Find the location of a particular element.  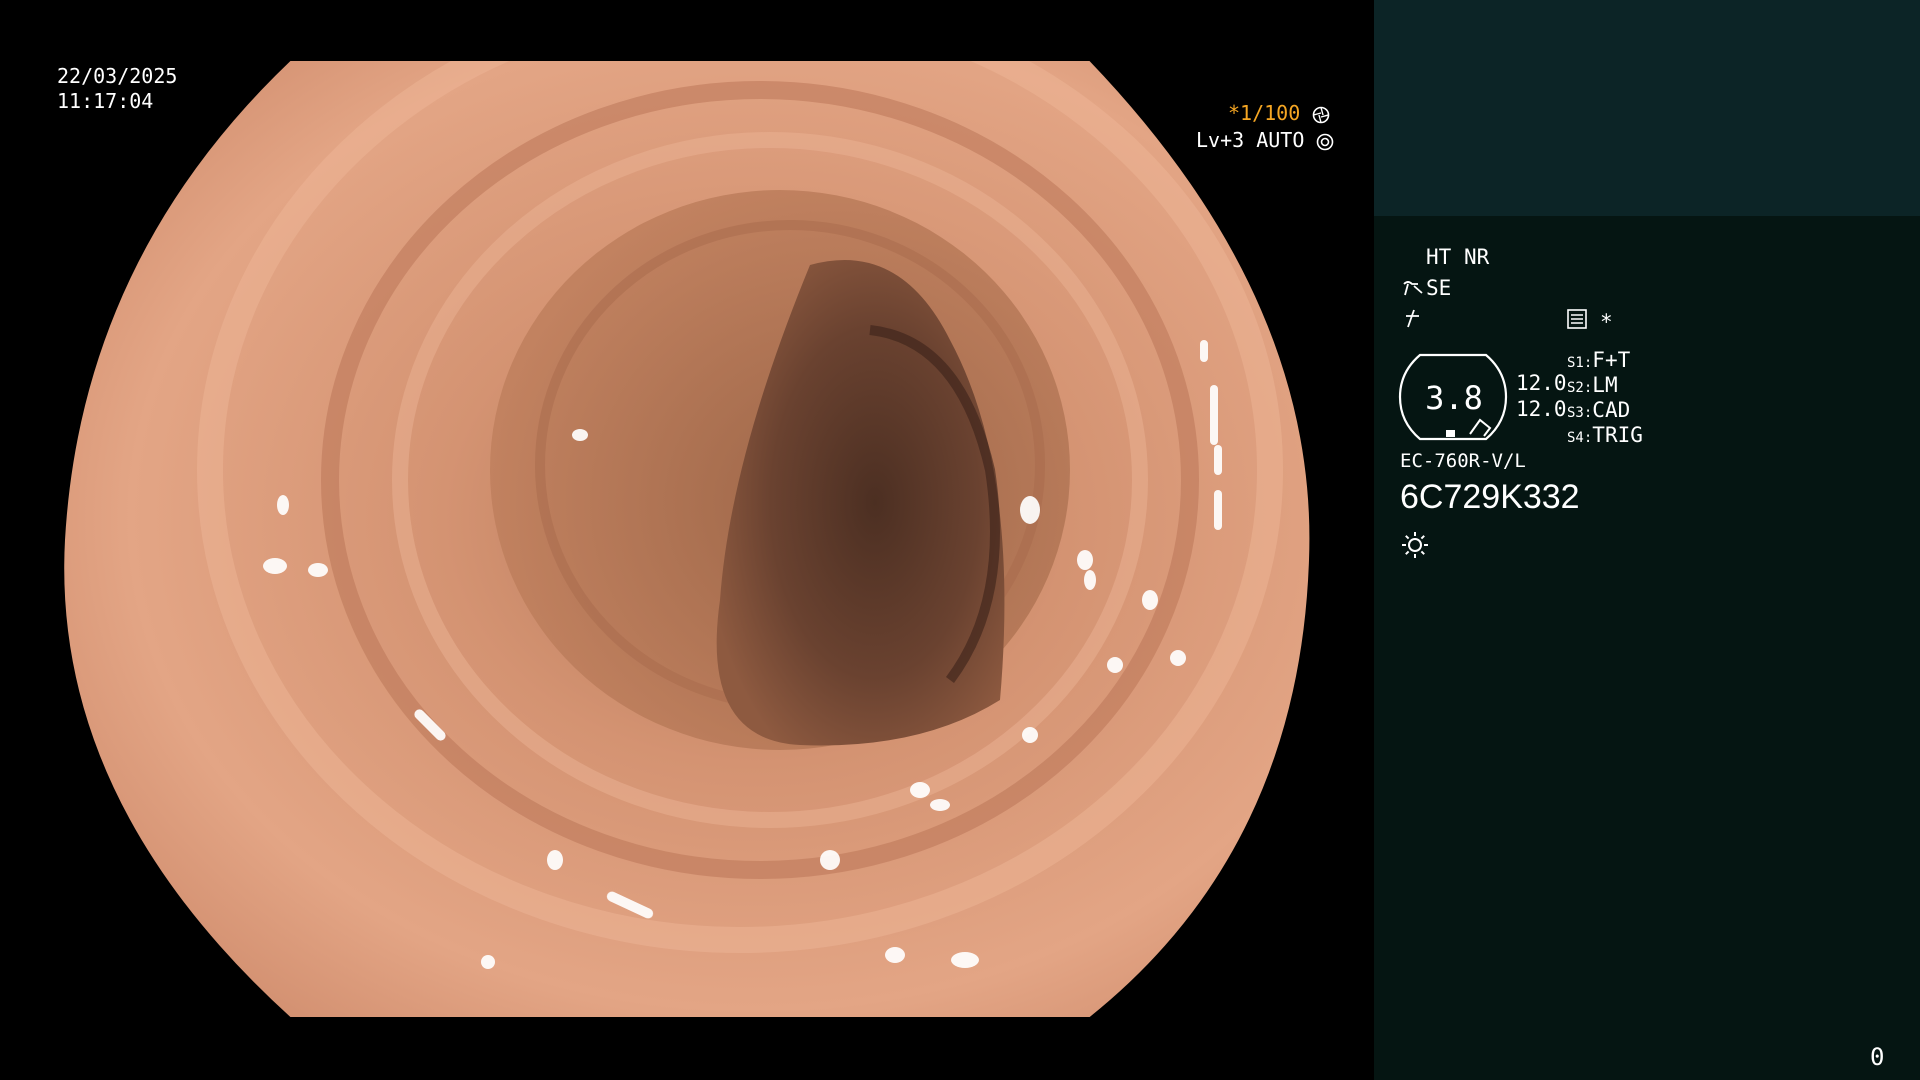

setting-key: S4: is located at coordinates (1580, 438).